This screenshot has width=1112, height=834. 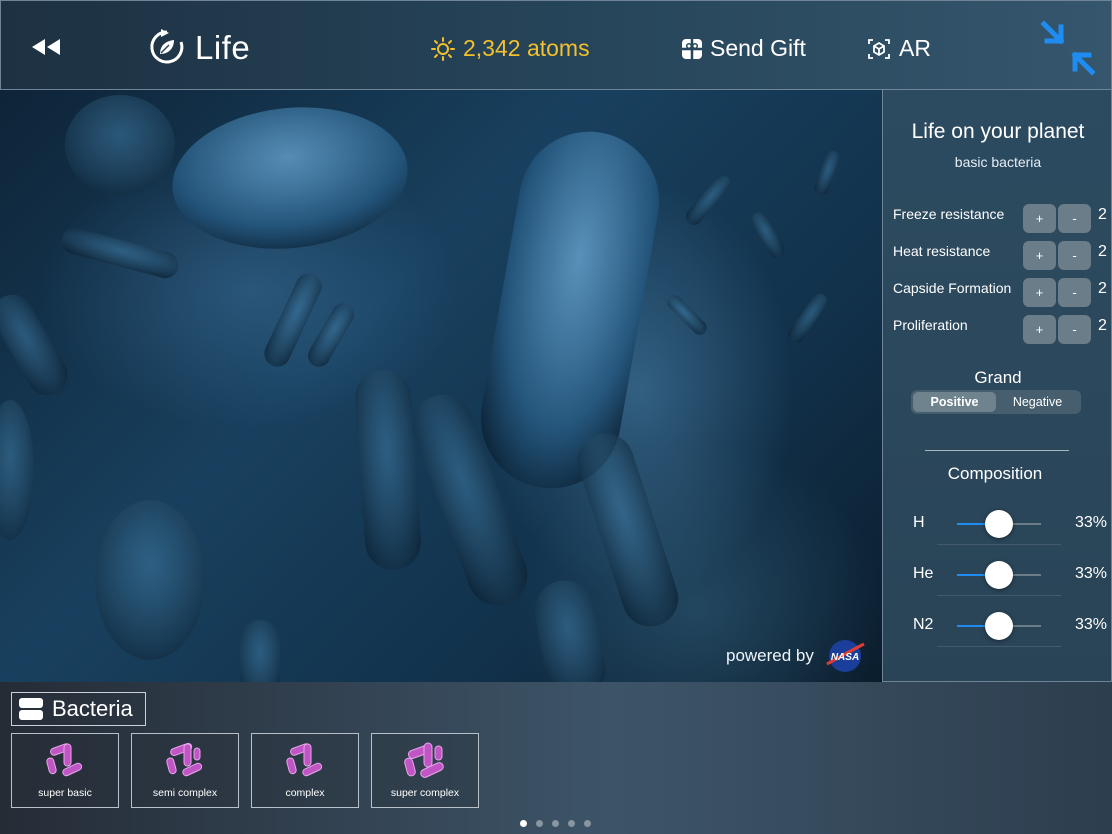 What do you see at coordinates (942, 251) in the screenshot?
I see `trait-label: Heat resistance` at bounding box center [942, 251].